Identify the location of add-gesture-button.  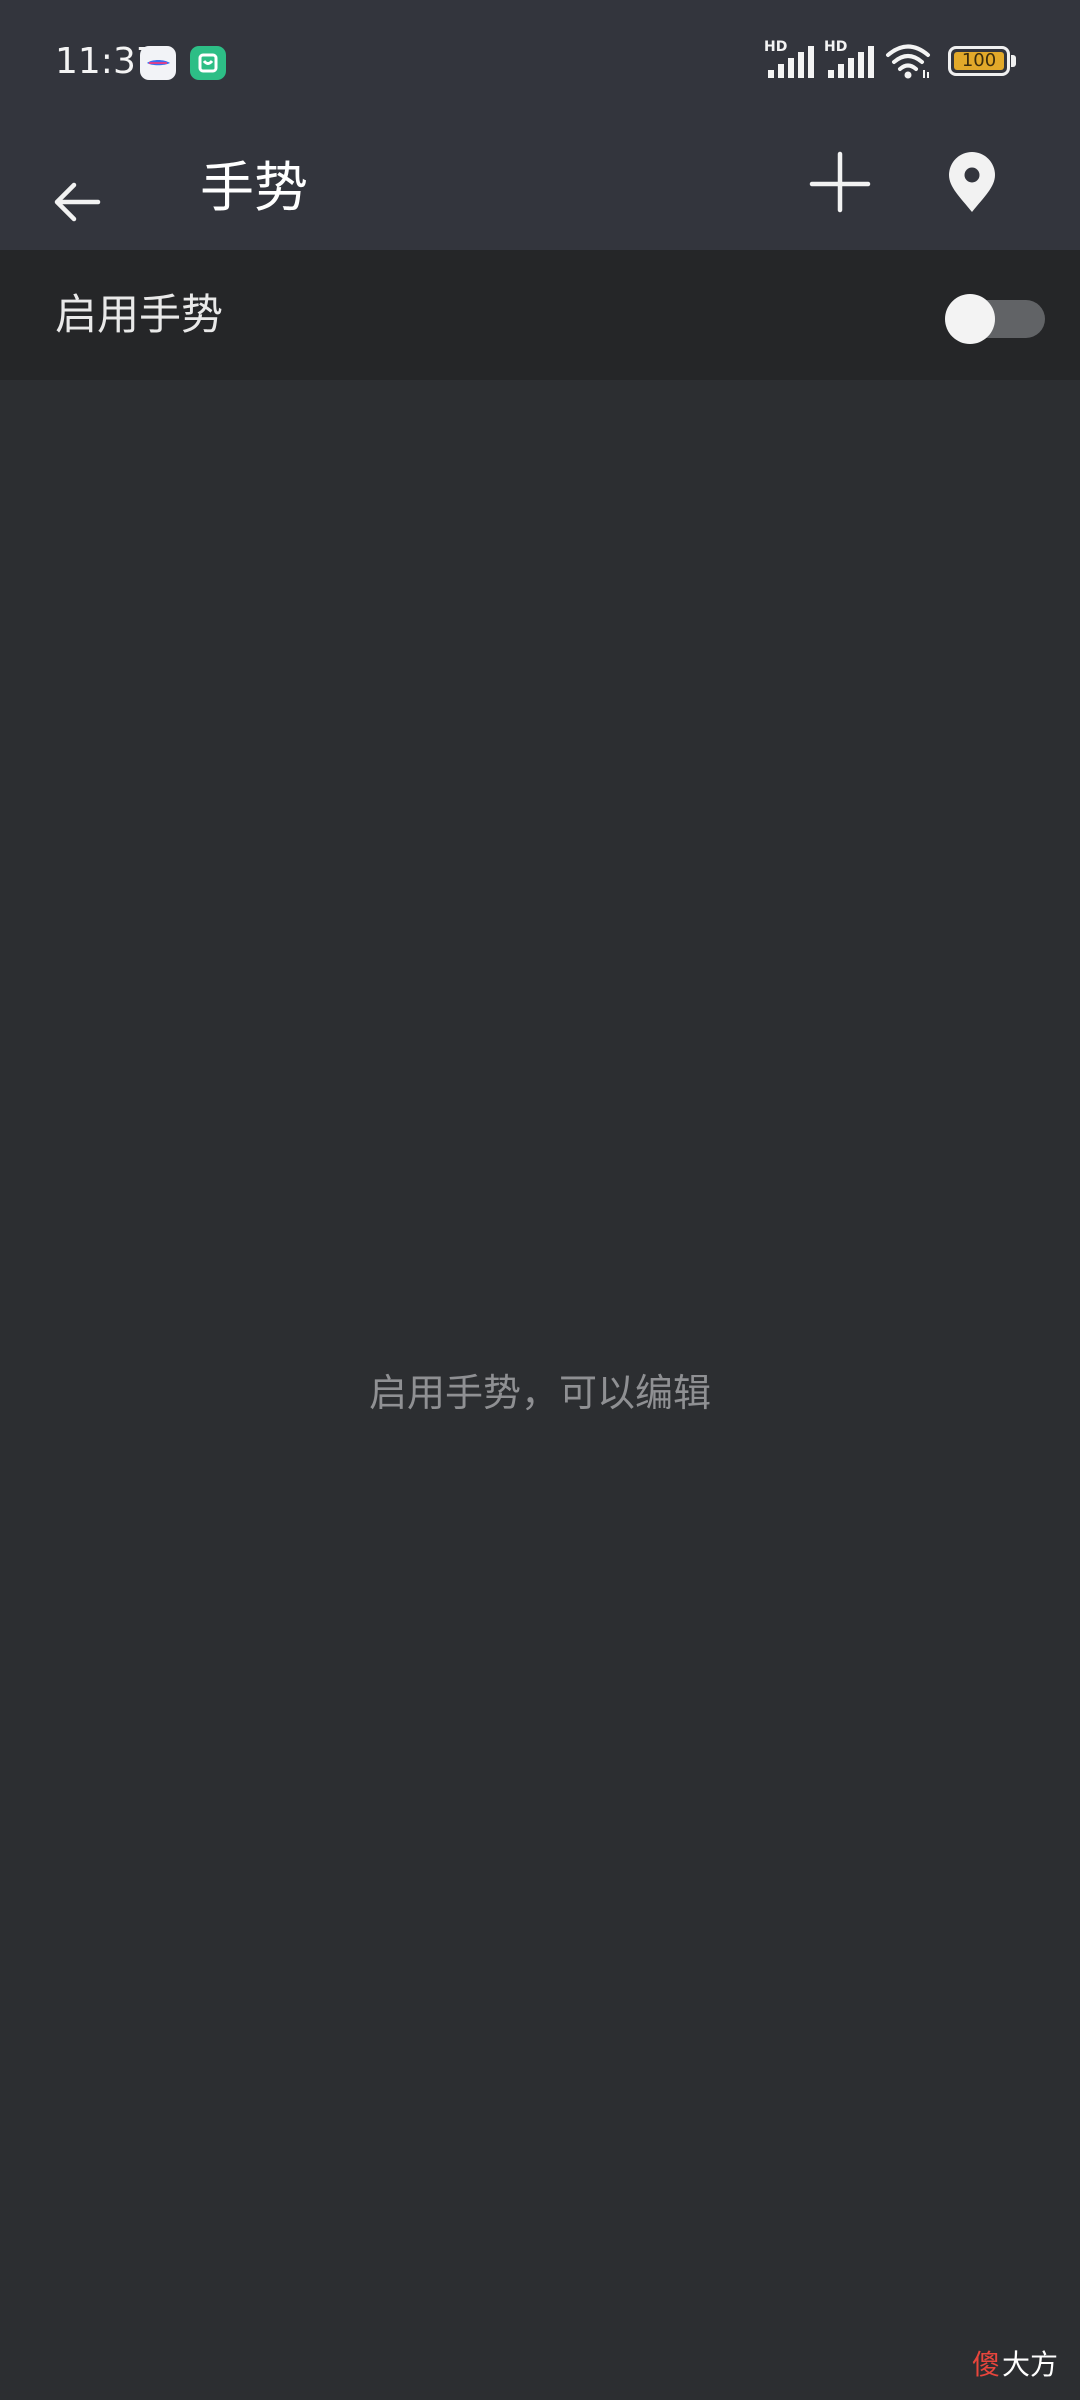
(840, 182).